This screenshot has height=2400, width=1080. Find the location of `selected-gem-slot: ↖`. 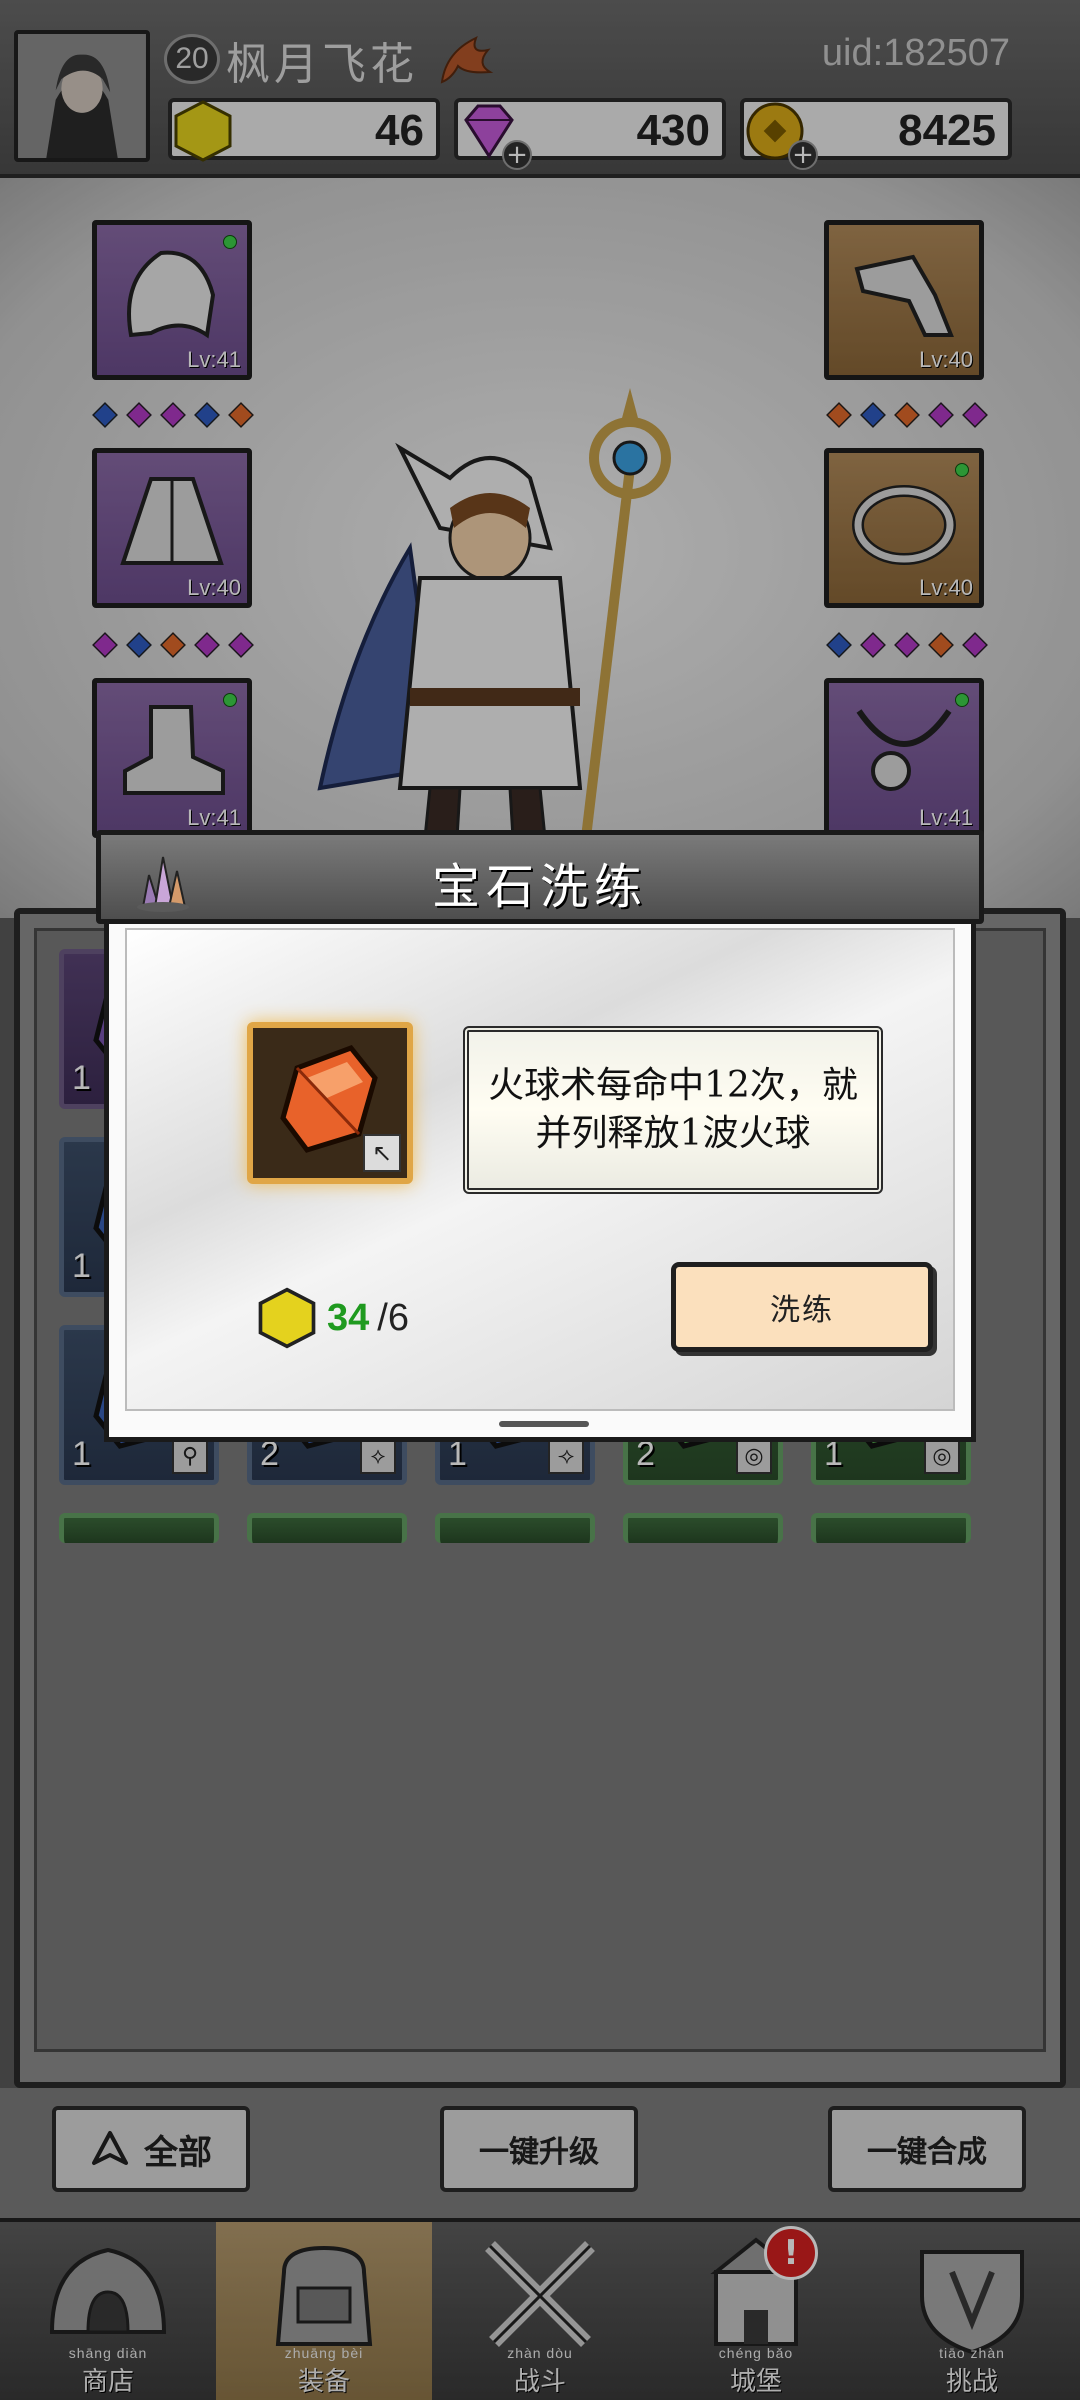

selected-gem-slot: ↖ is located at coordinates (330, 1103).